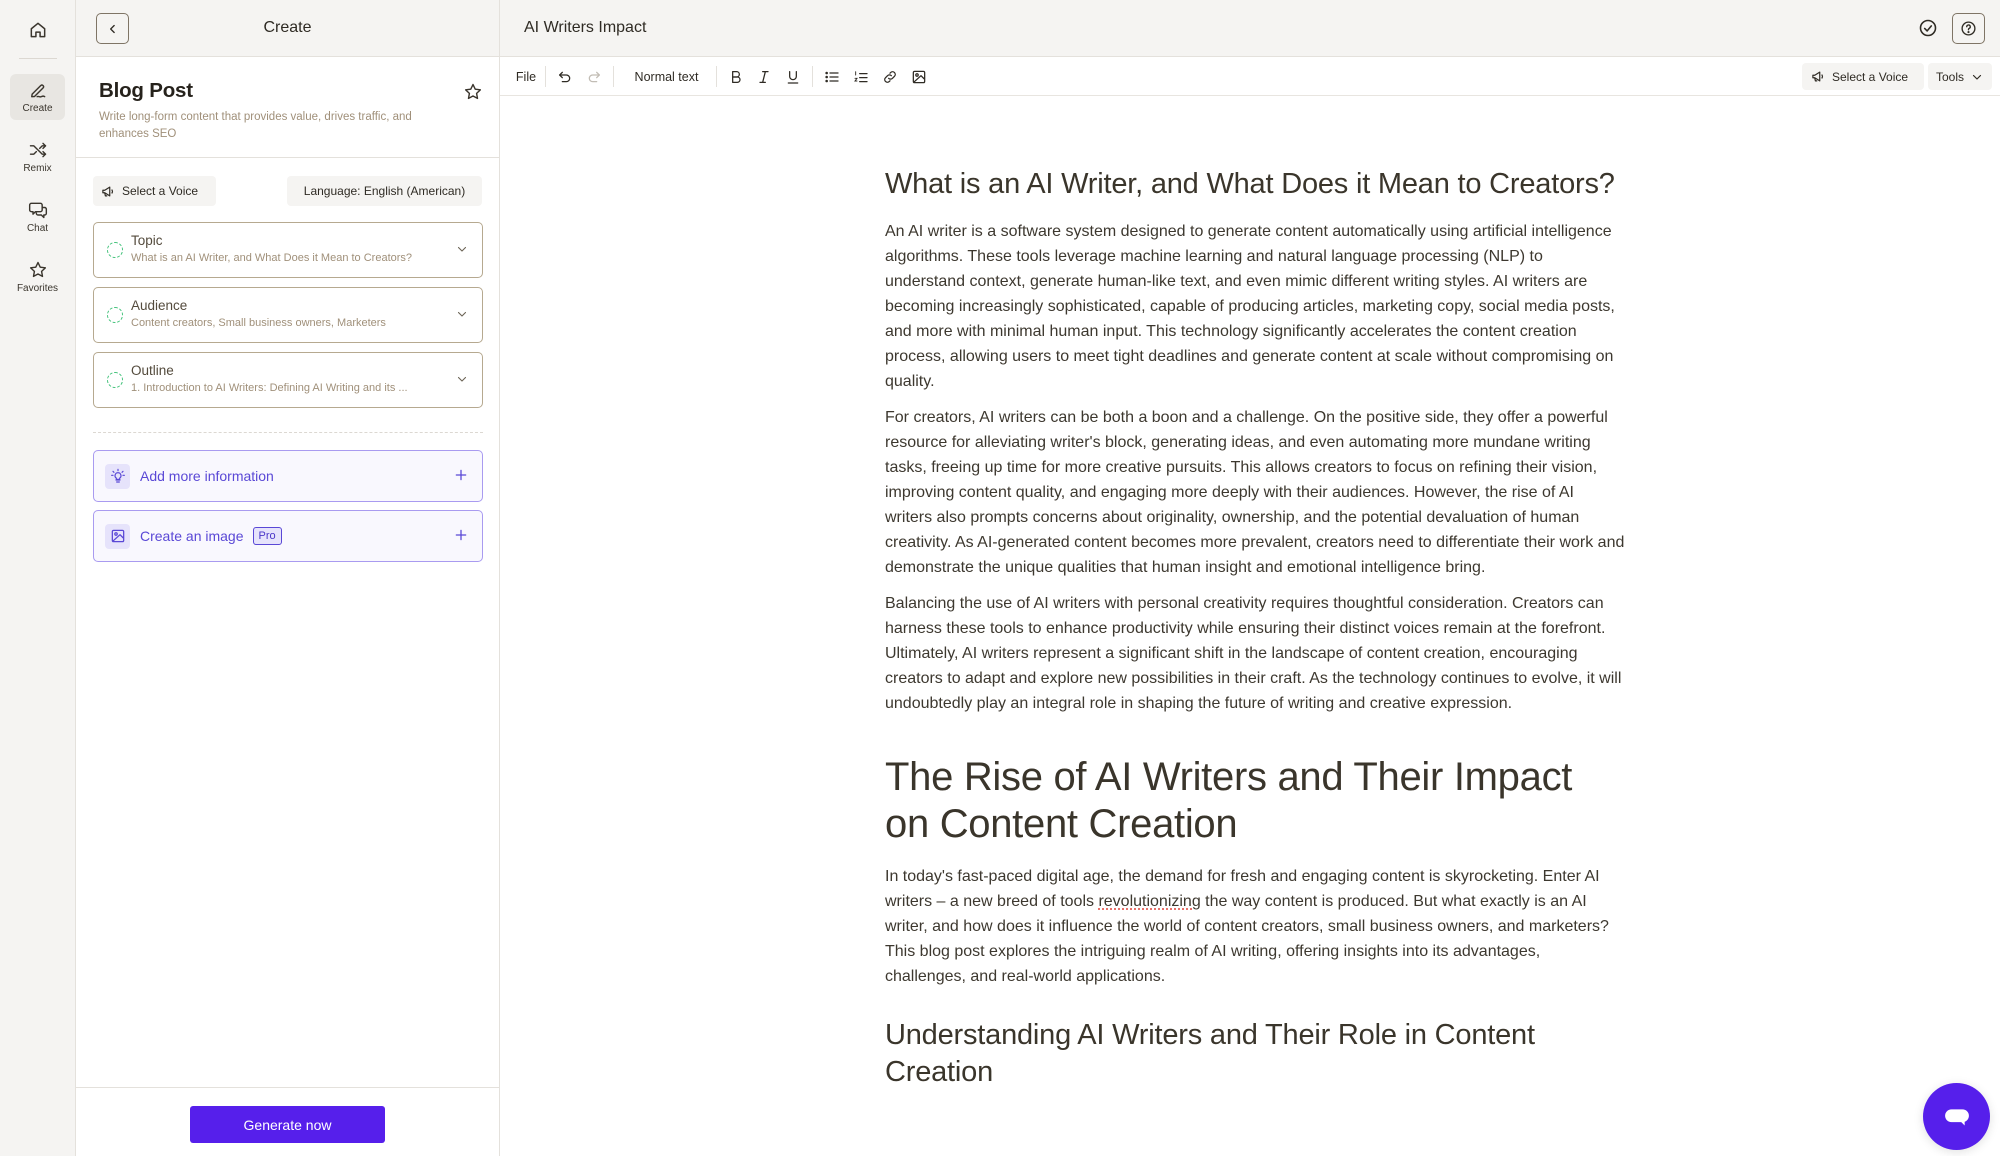  I want to click on panel-header: Create, so click(287, 28).